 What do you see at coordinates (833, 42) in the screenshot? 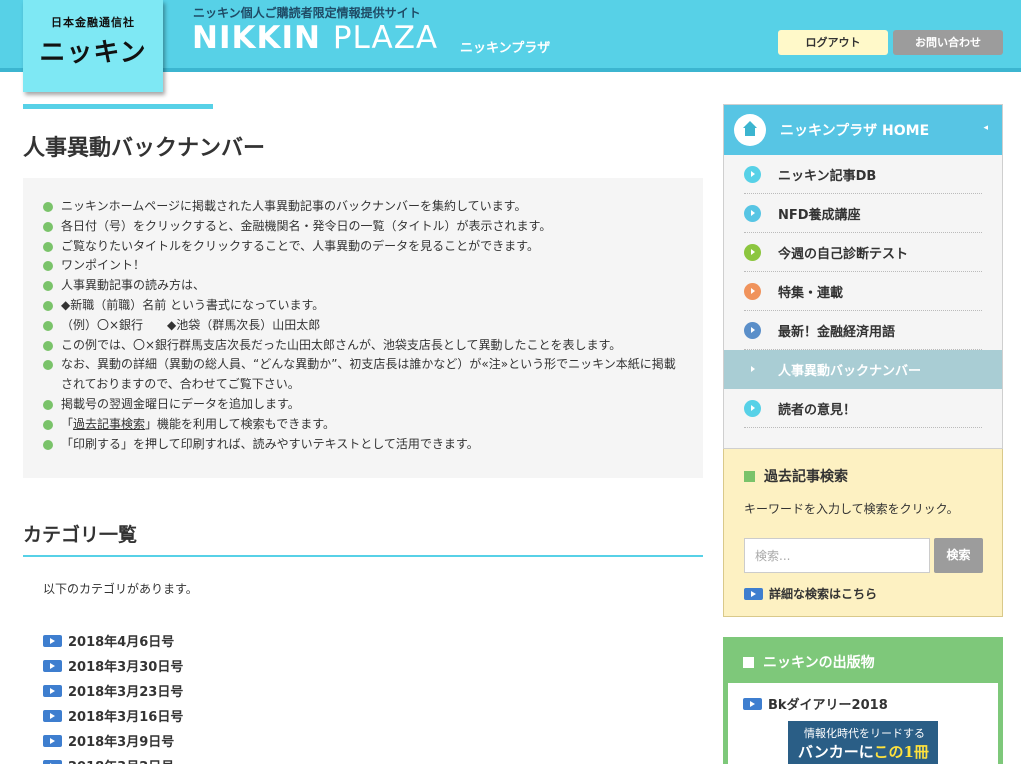
I see `logout-button: ログアウト` at bounding box center [833, 42].